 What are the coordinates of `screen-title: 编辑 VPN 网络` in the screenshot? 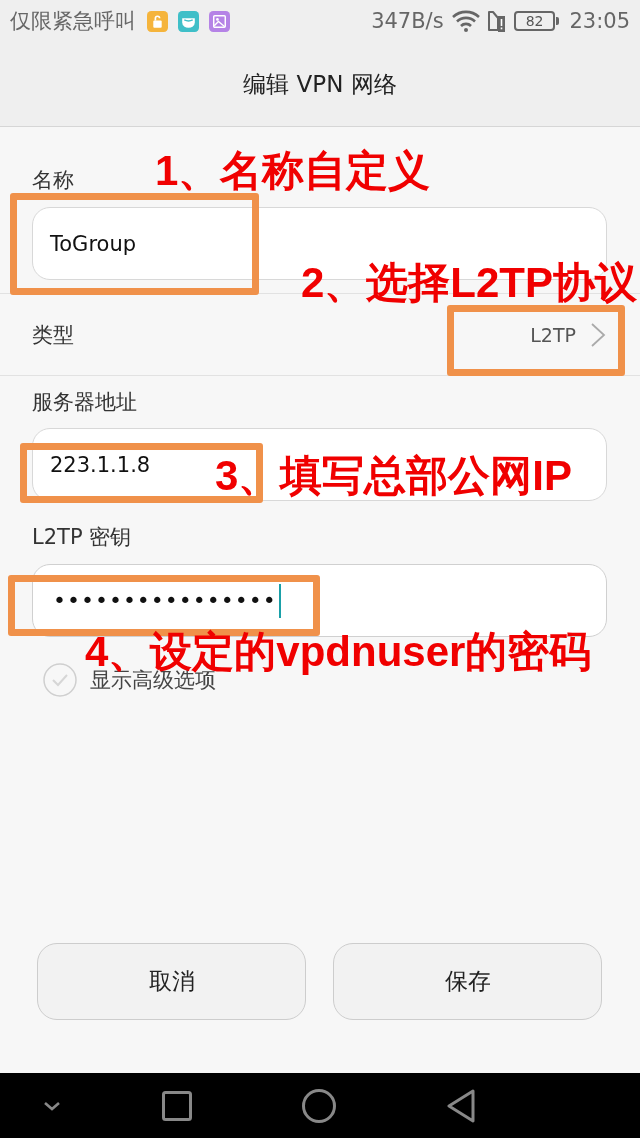 It's located at (320, 84).